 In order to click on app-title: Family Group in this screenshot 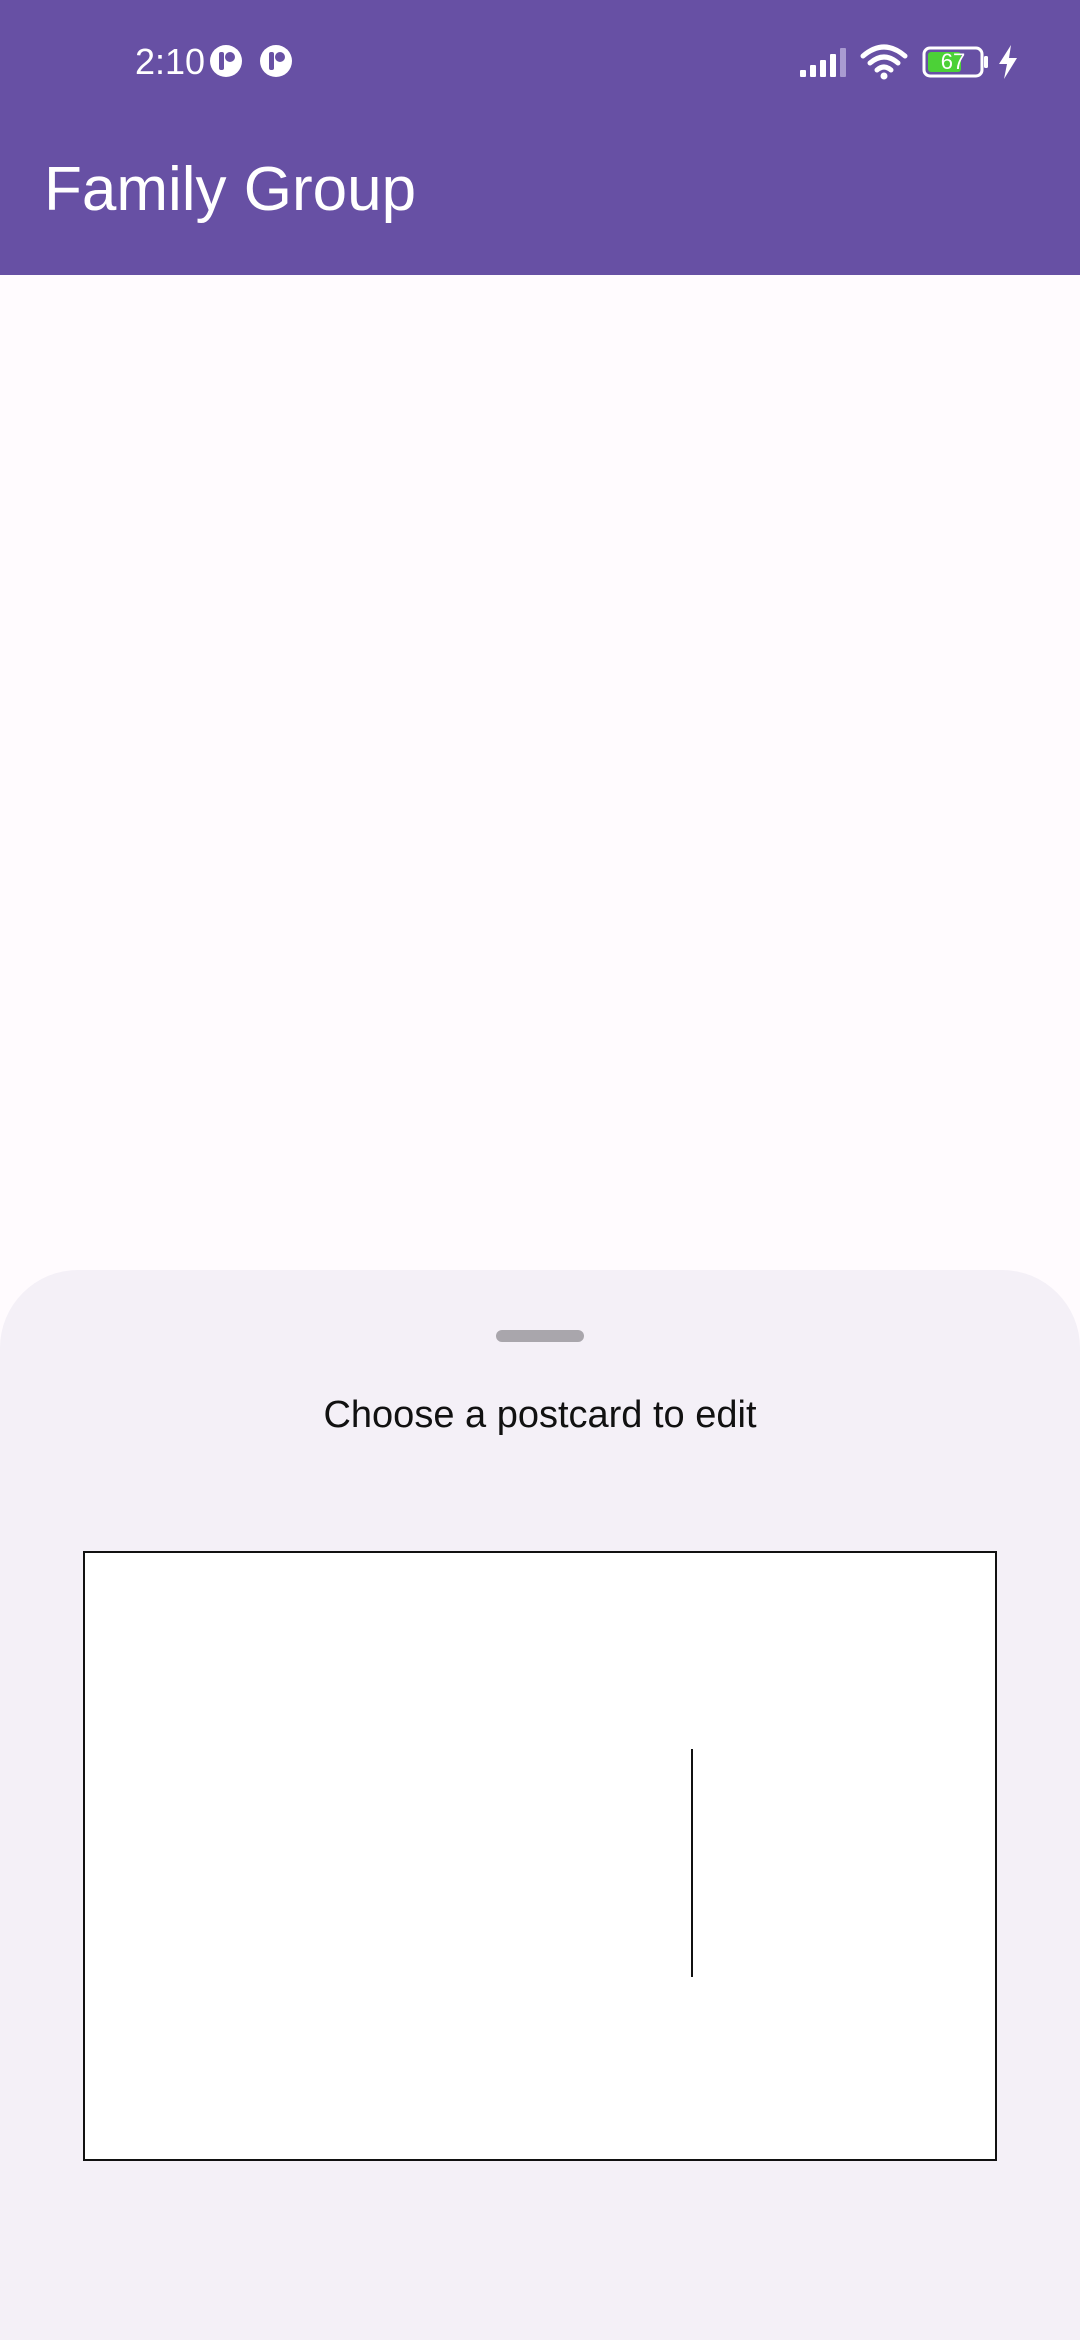, I will do `click(230, 189)`.